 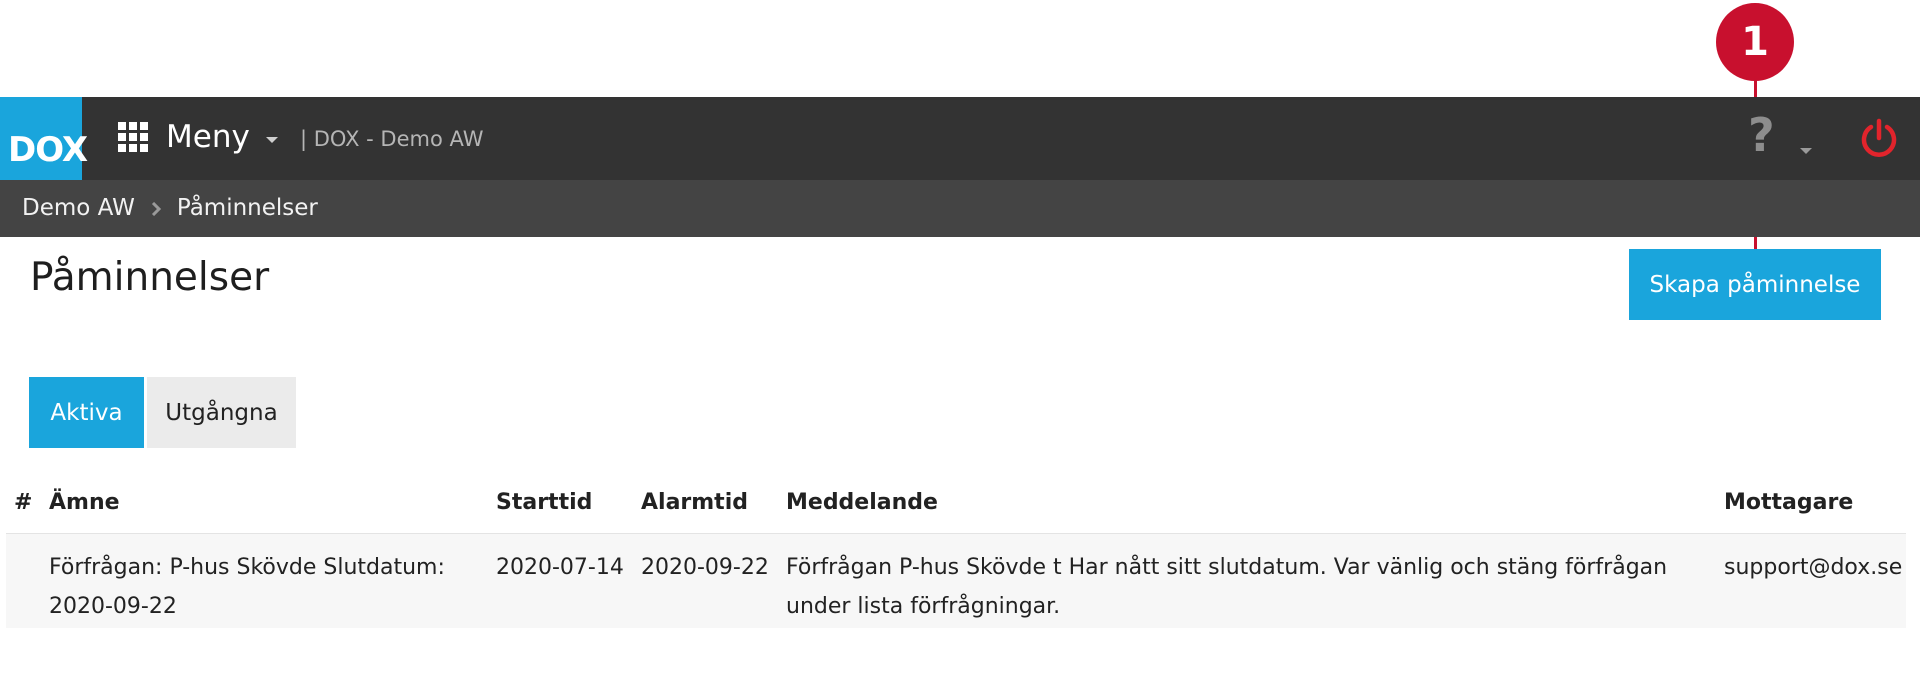 What do you see at coordinates (923, 606) in the screenshot?
I see `message-line-2: under lista förfrågningar.` at bounding box center [923, 606].